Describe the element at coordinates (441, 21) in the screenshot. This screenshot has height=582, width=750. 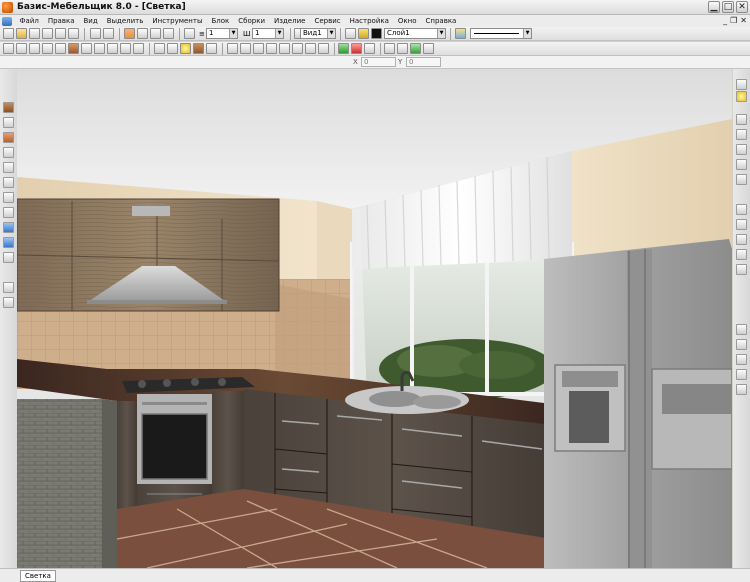
I see `menu-help: Справка` at that location.